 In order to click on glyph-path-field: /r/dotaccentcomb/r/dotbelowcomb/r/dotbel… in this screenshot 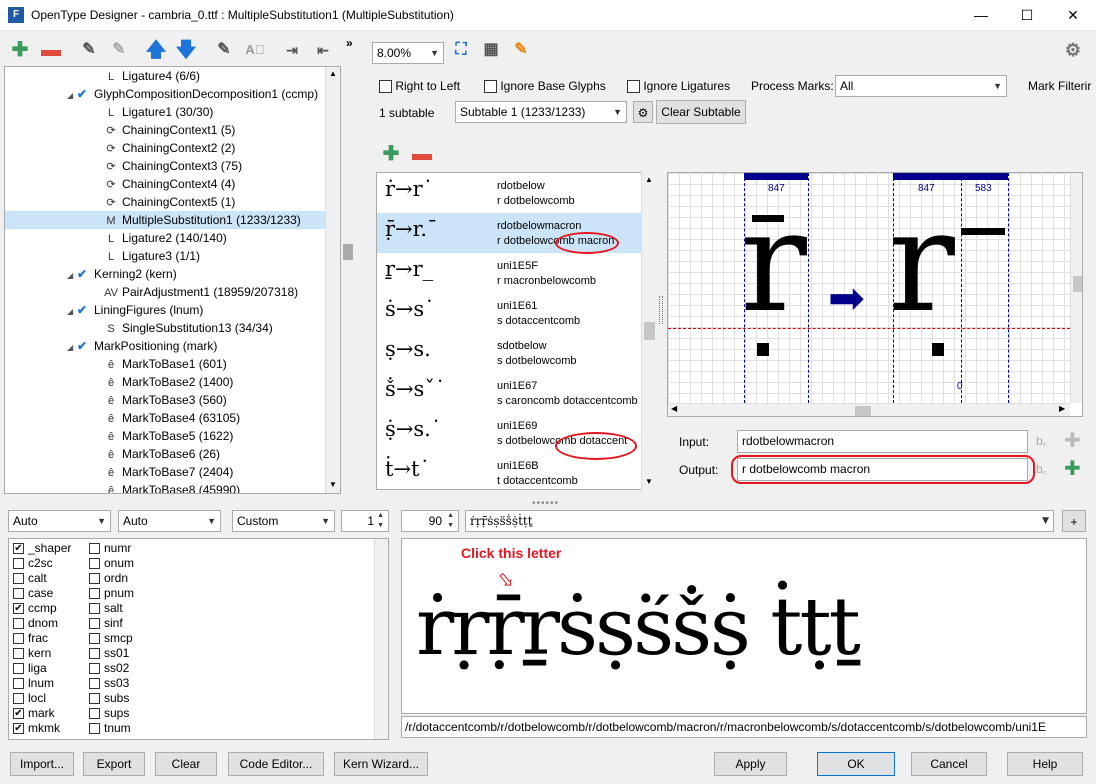, I will do `click(744, 727)`.